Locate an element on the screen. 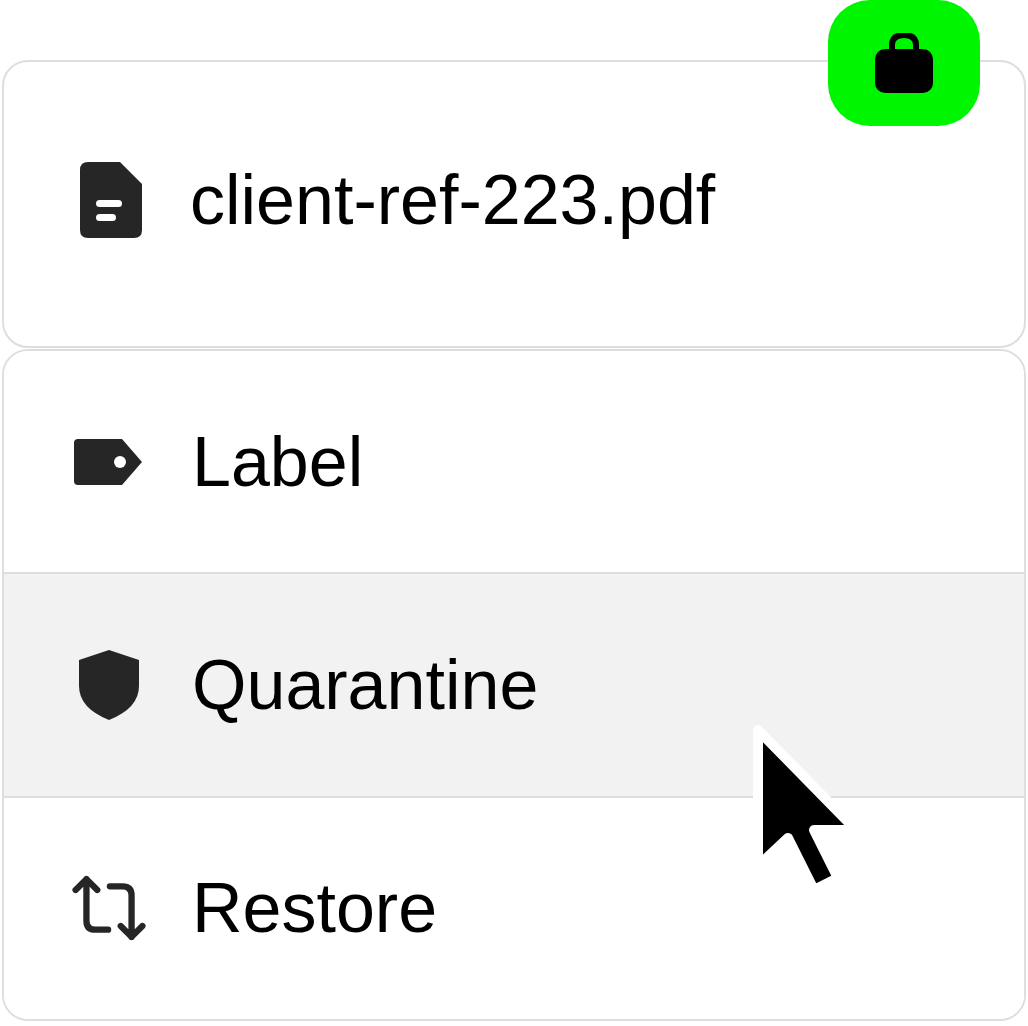  tag-icon is located at coordinates (109, 461).